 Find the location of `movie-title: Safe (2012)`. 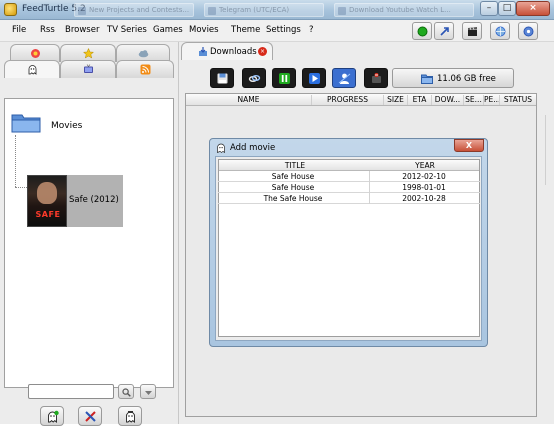

movie-title: Safe (2012) is located at coordinates (94, 200).